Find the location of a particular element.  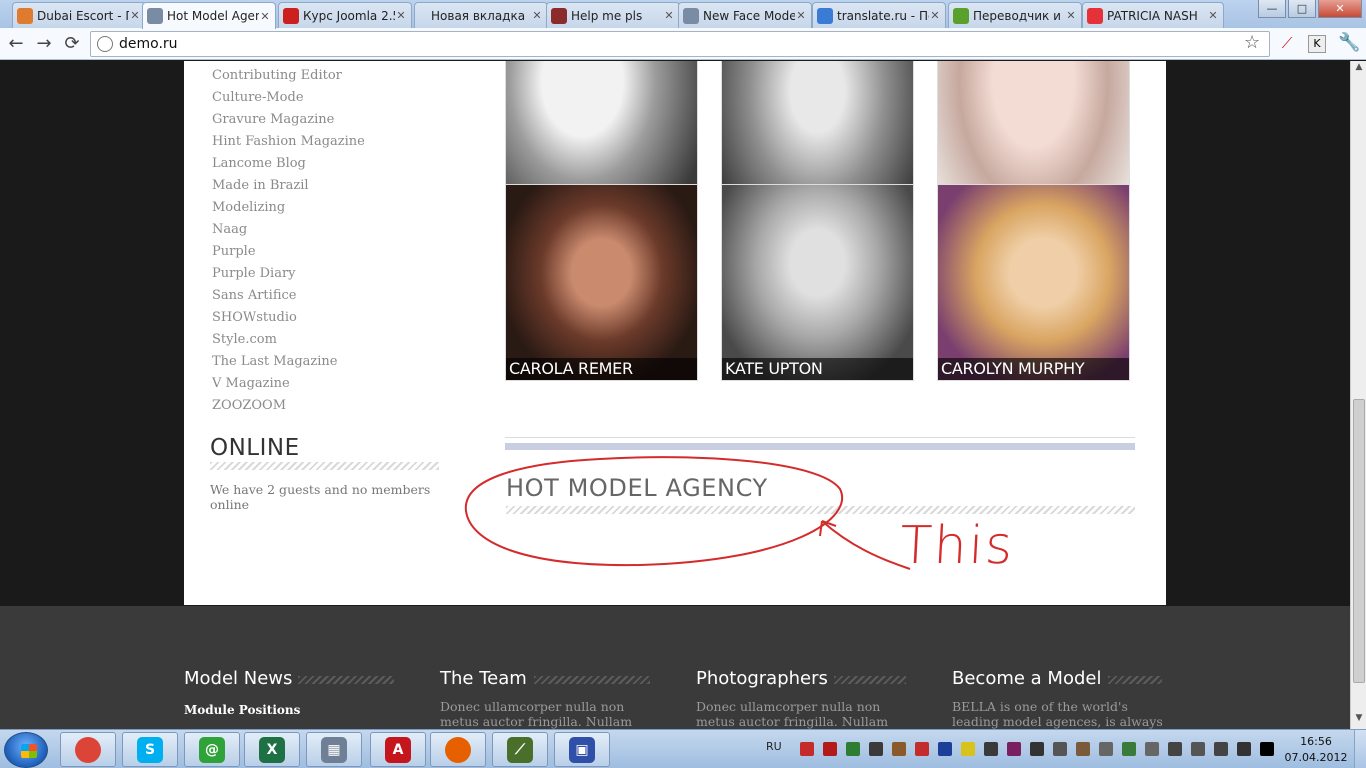

browser-tab: Курс Joomla 2.5 ✕ is located at coordinates (345, 15).